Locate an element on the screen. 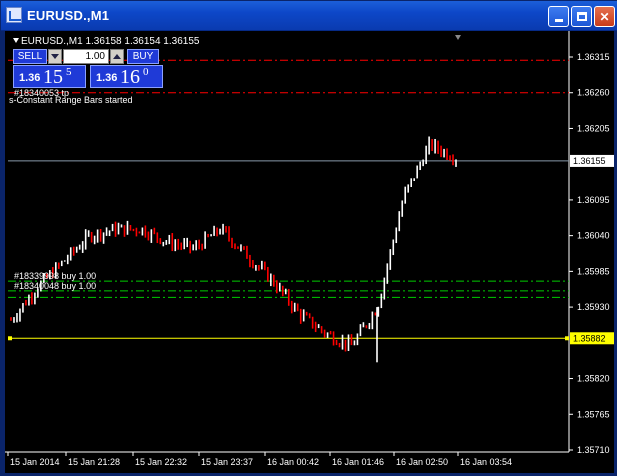  price-tick-label: 1.36315 is located at coordinates (593, 57).